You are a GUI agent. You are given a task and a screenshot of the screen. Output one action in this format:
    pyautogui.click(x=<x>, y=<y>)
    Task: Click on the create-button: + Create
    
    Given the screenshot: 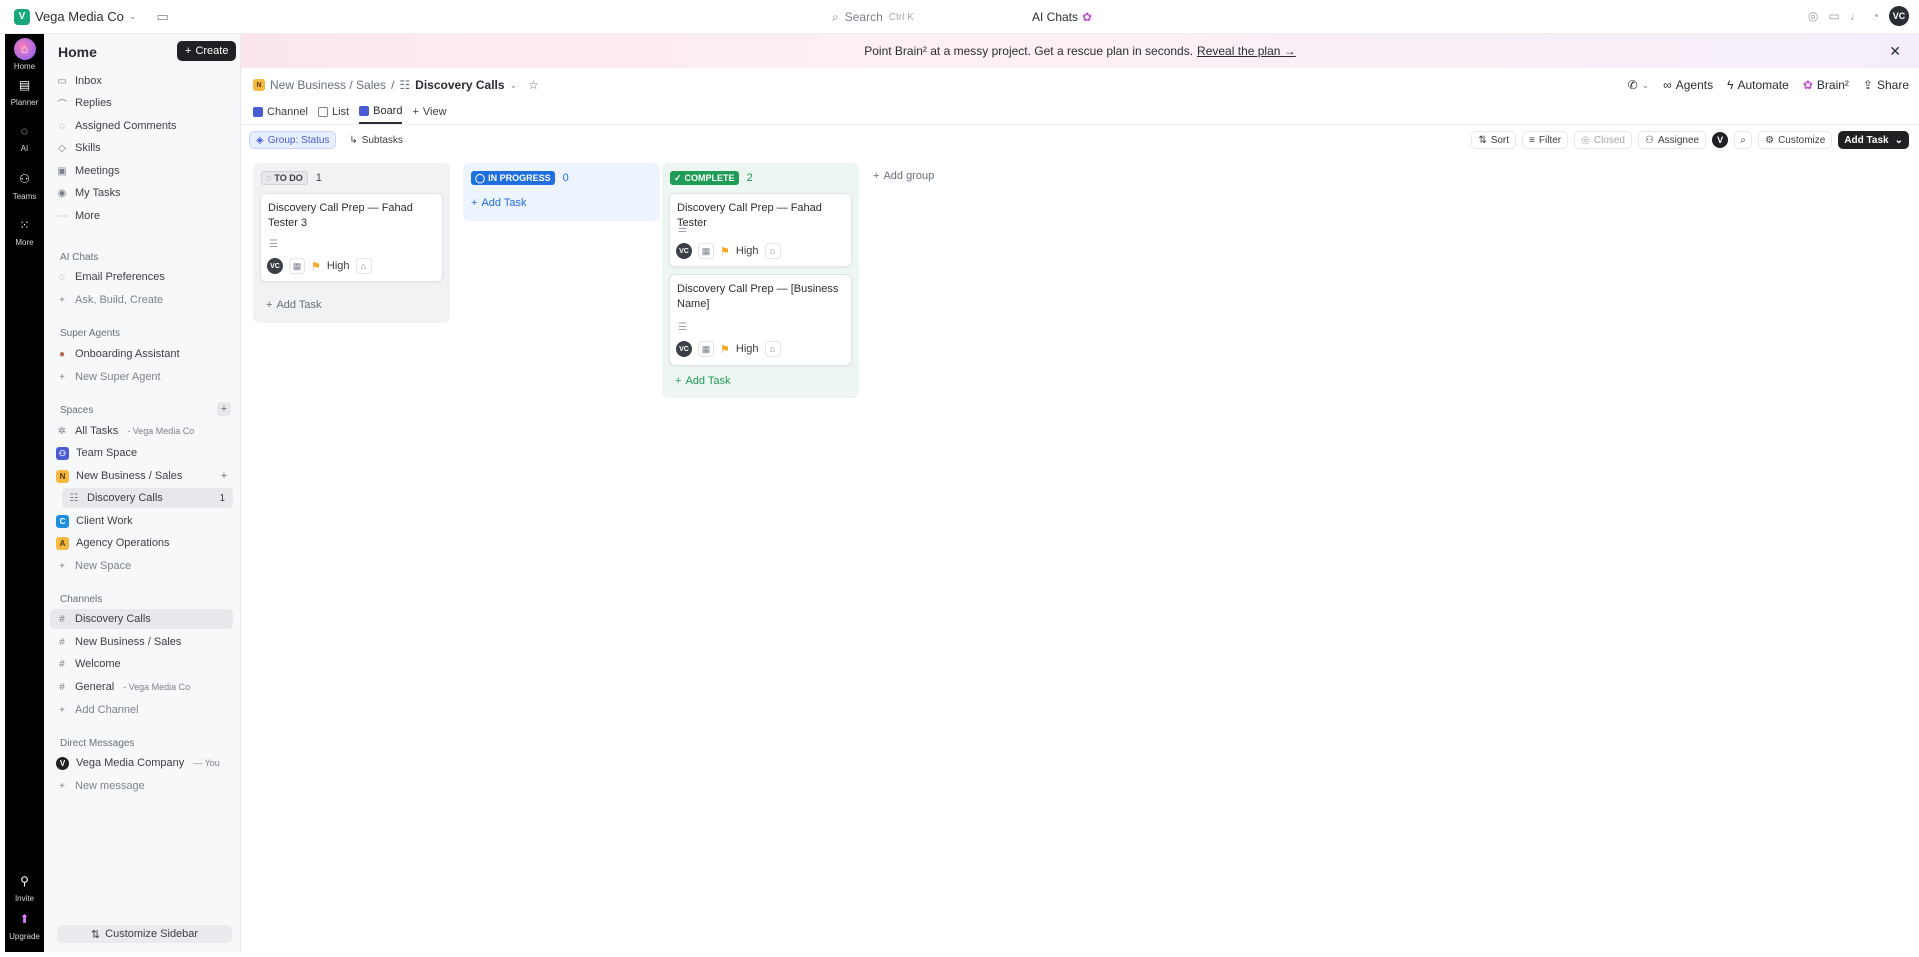 What is the action you would take?
    pyautogui.click(x=207, y=51)
    